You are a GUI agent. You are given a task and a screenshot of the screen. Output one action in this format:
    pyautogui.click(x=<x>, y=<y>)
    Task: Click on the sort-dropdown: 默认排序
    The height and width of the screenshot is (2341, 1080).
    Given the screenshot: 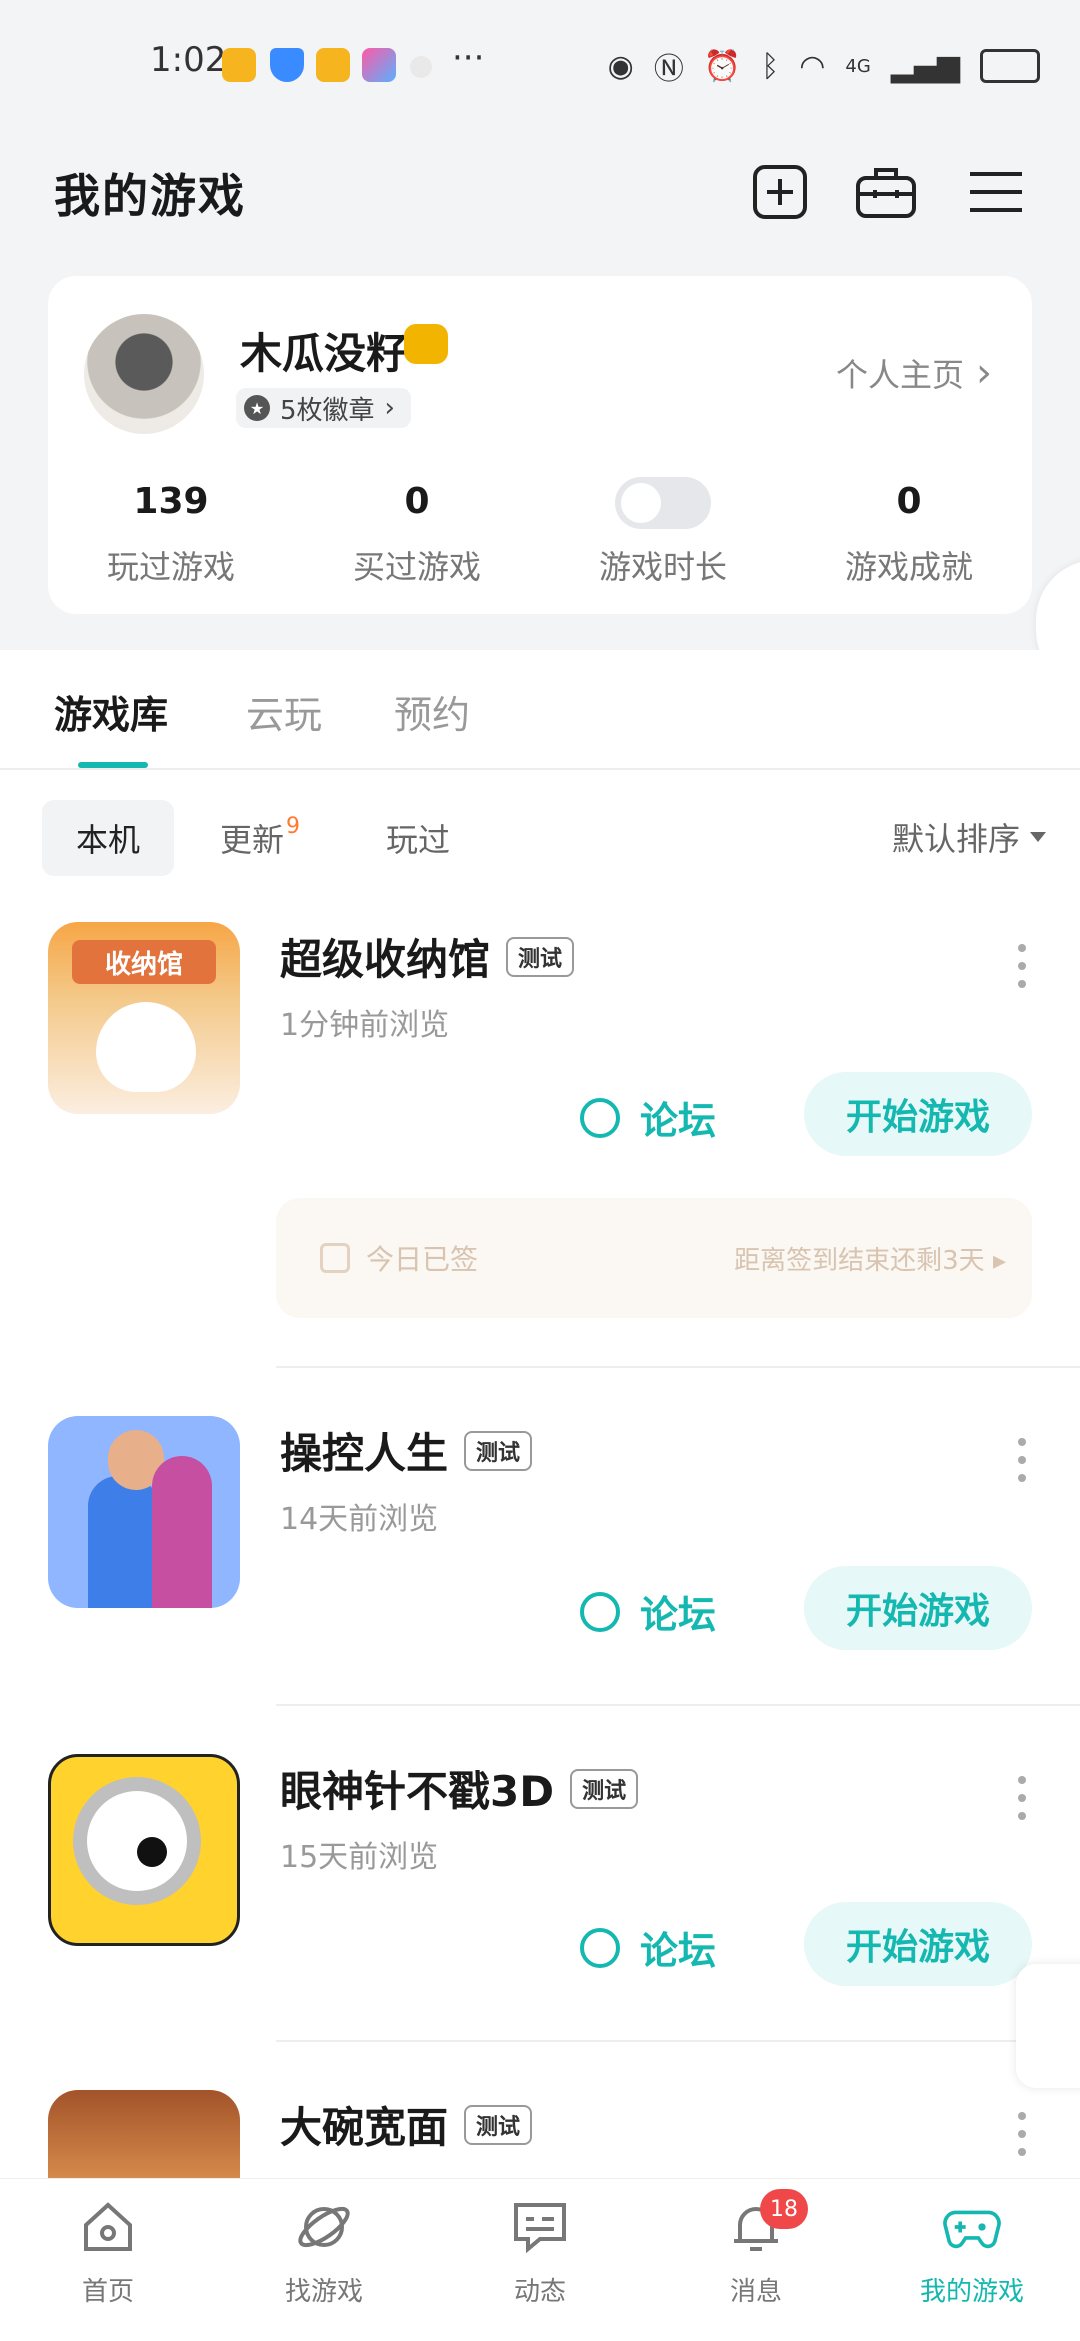 What is the action you would take?
    pyautogui.click(x=969, y=837)
    